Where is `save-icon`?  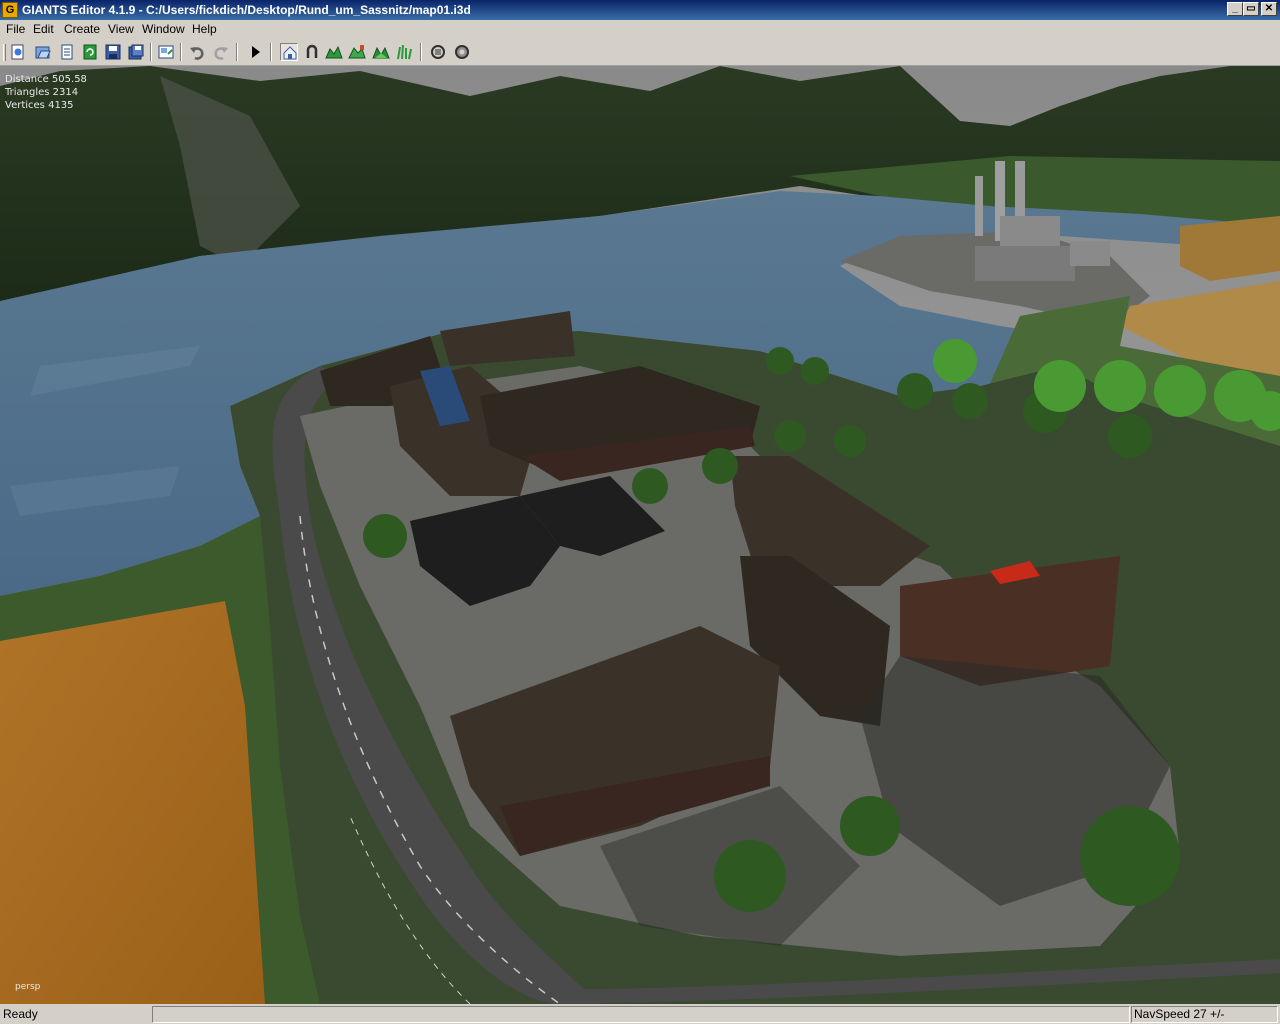
save-icon is located at coordinates (113, 52).